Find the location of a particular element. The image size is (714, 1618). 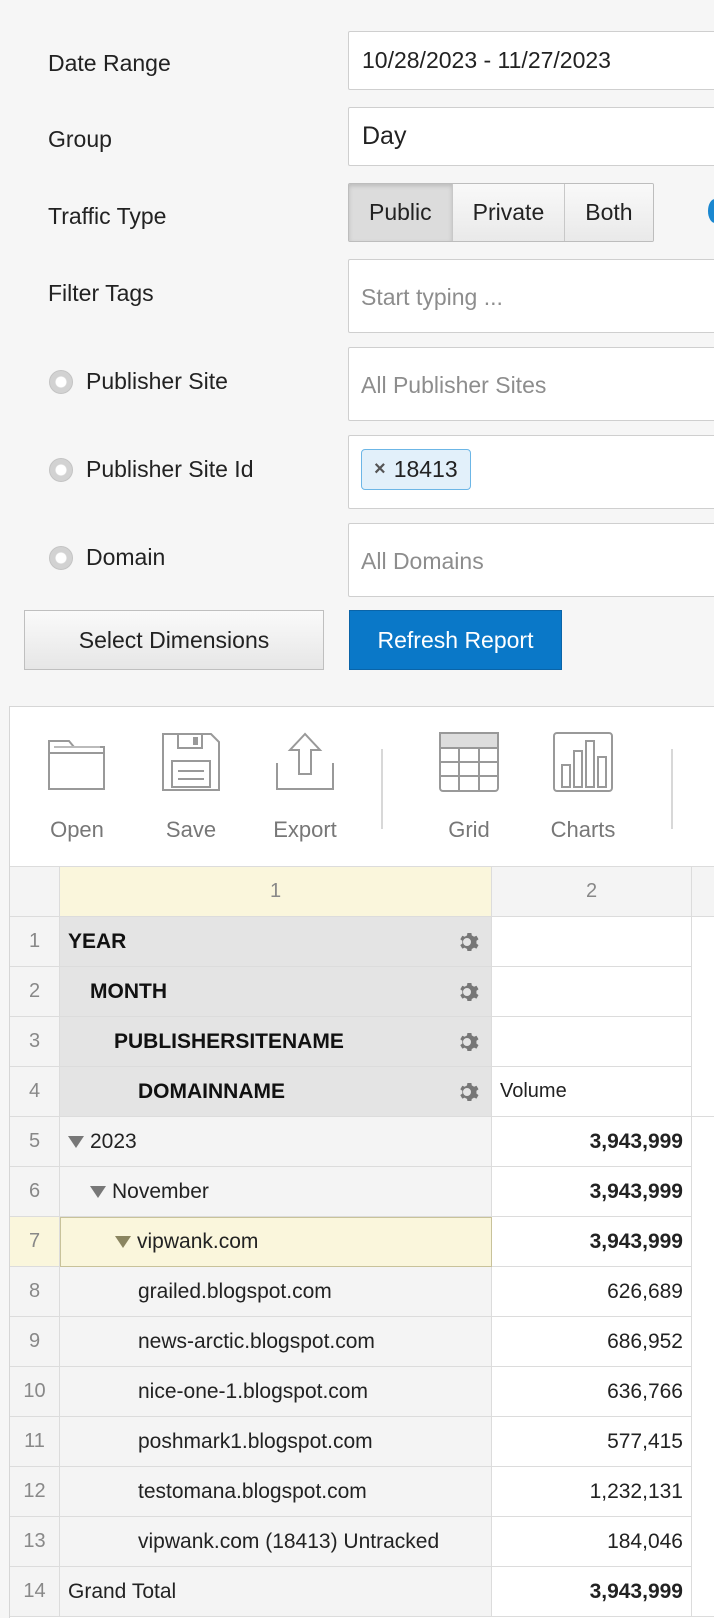

filter-tags-label: Filter Tags is located at coordinates (101, 293).